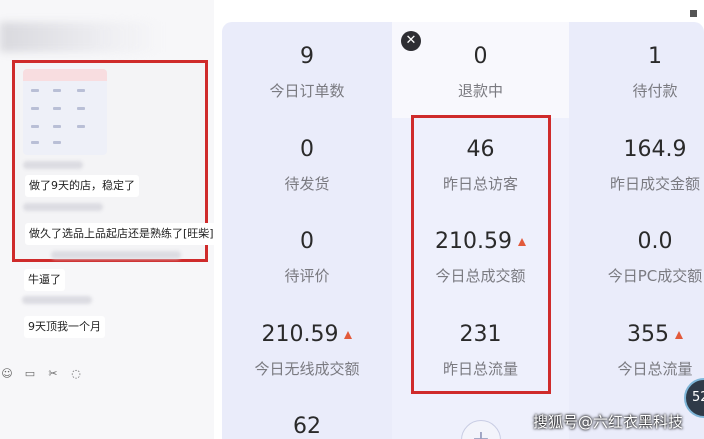  I want to click on stat-today-traffic: 355 今日总流量, so click(644, 350).